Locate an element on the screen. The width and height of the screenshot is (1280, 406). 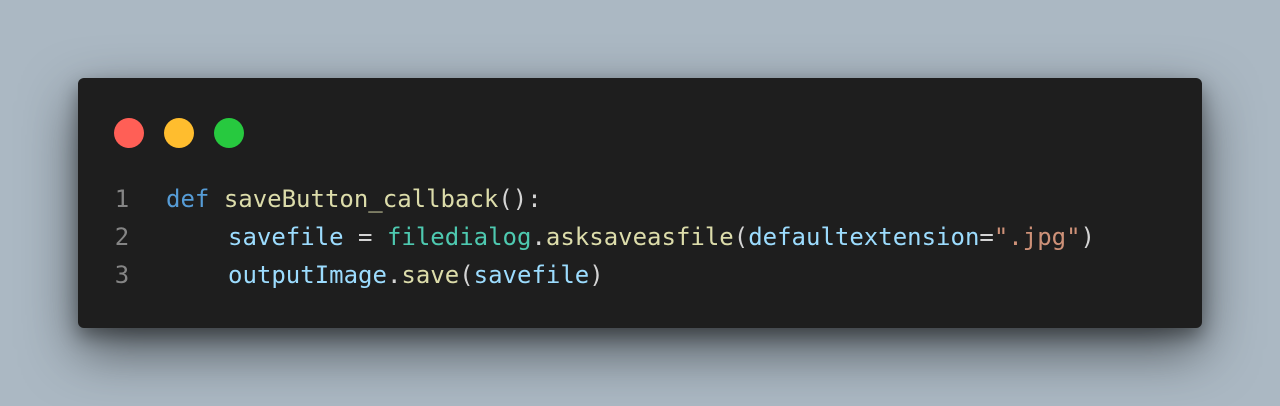
minimize-dot-icon is located at coordinates (179, 133).